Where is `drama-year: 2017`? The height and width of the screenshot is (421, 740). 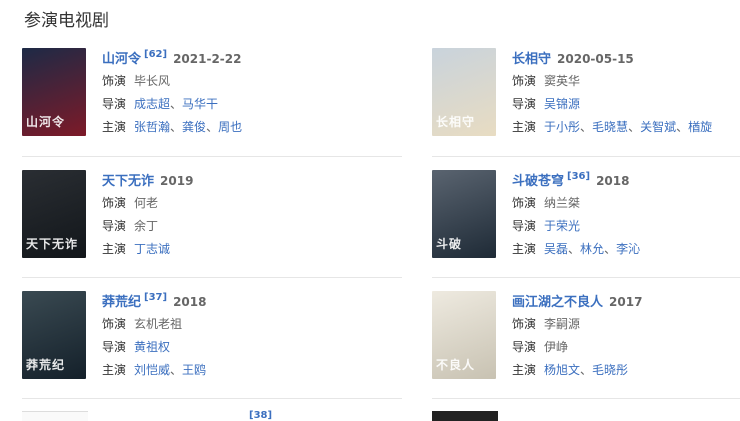
drama-year: 2017 is located at coordinates (626, 302).